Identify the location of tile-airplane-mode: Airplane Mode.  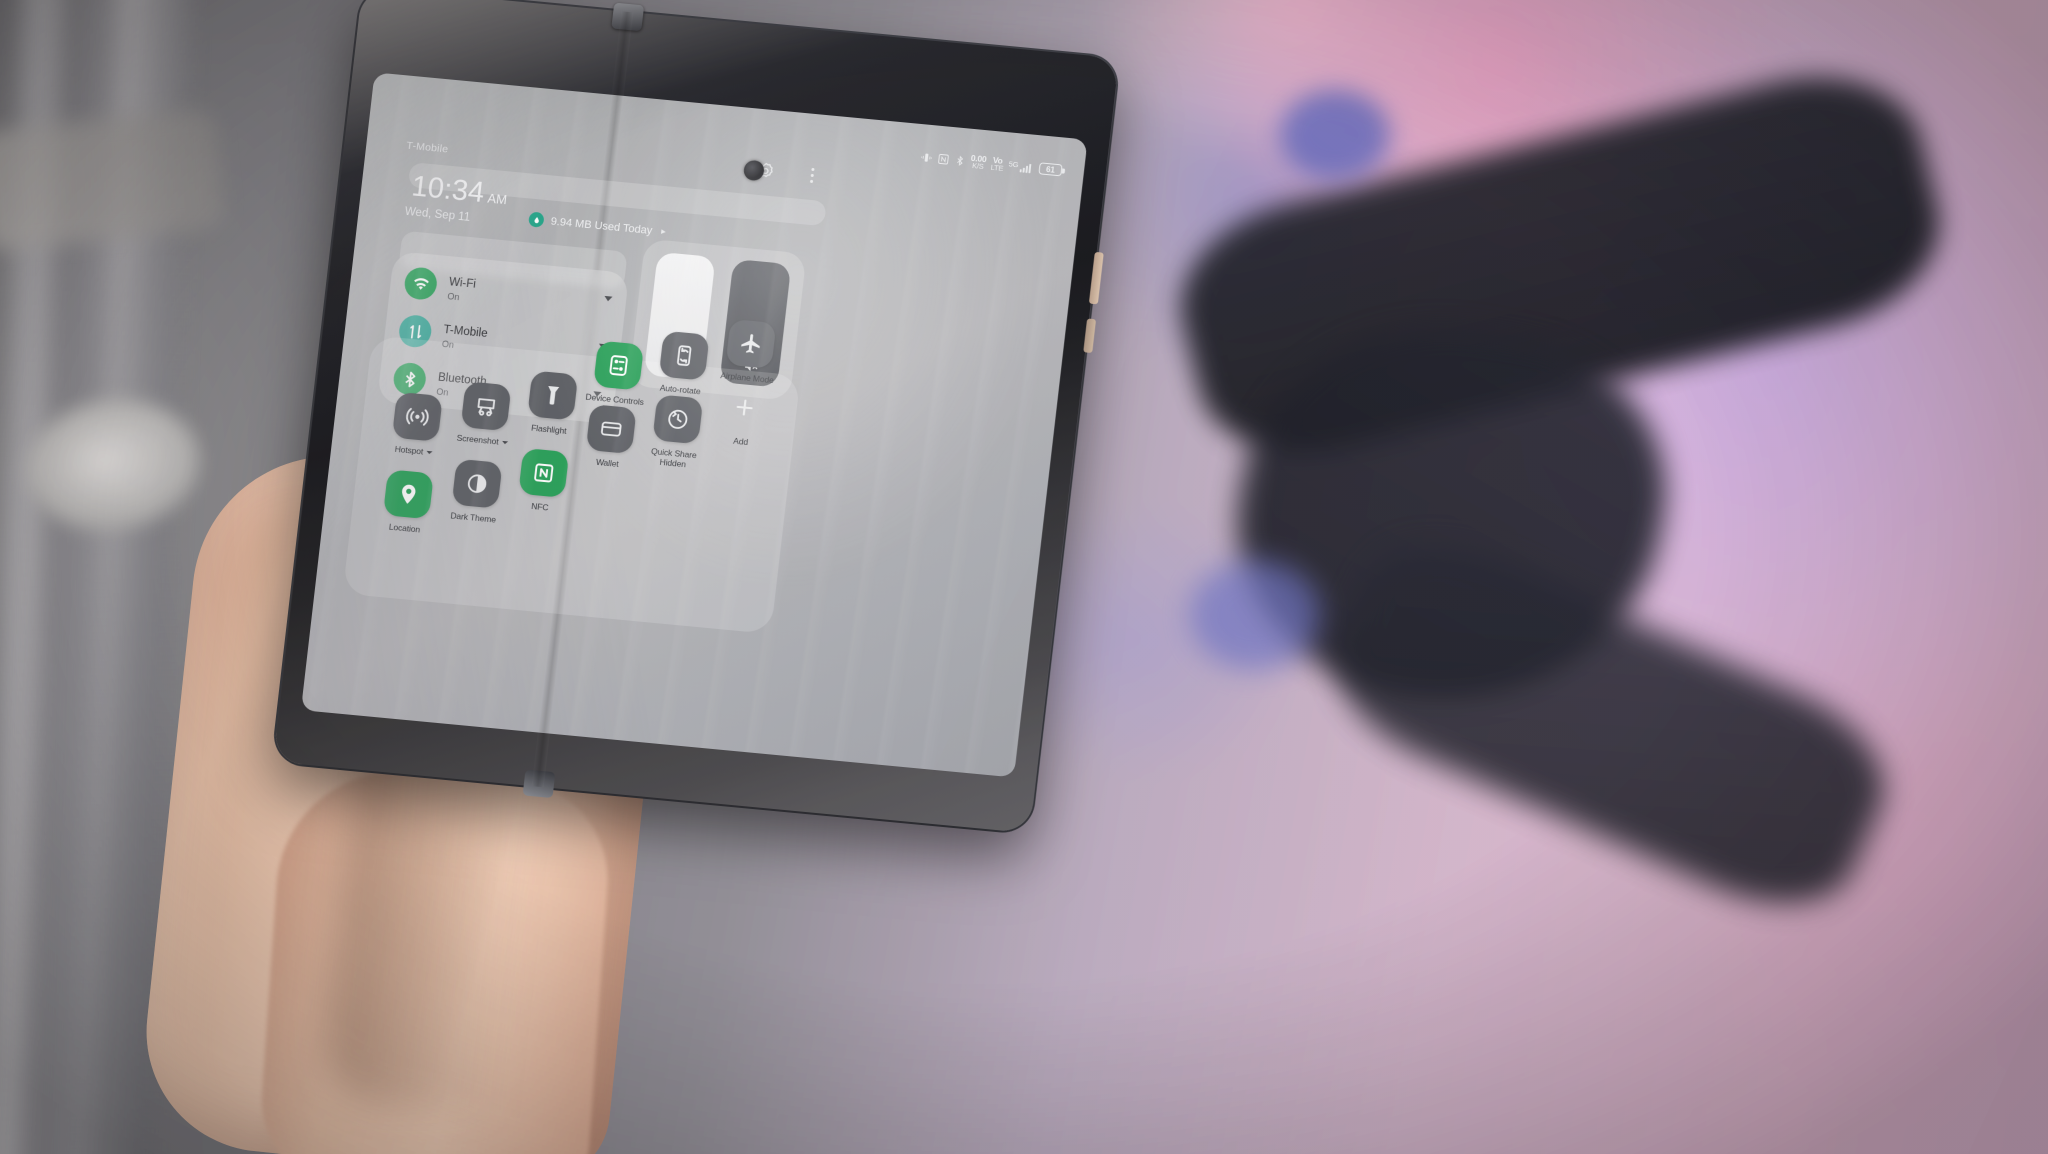
(750, 352).